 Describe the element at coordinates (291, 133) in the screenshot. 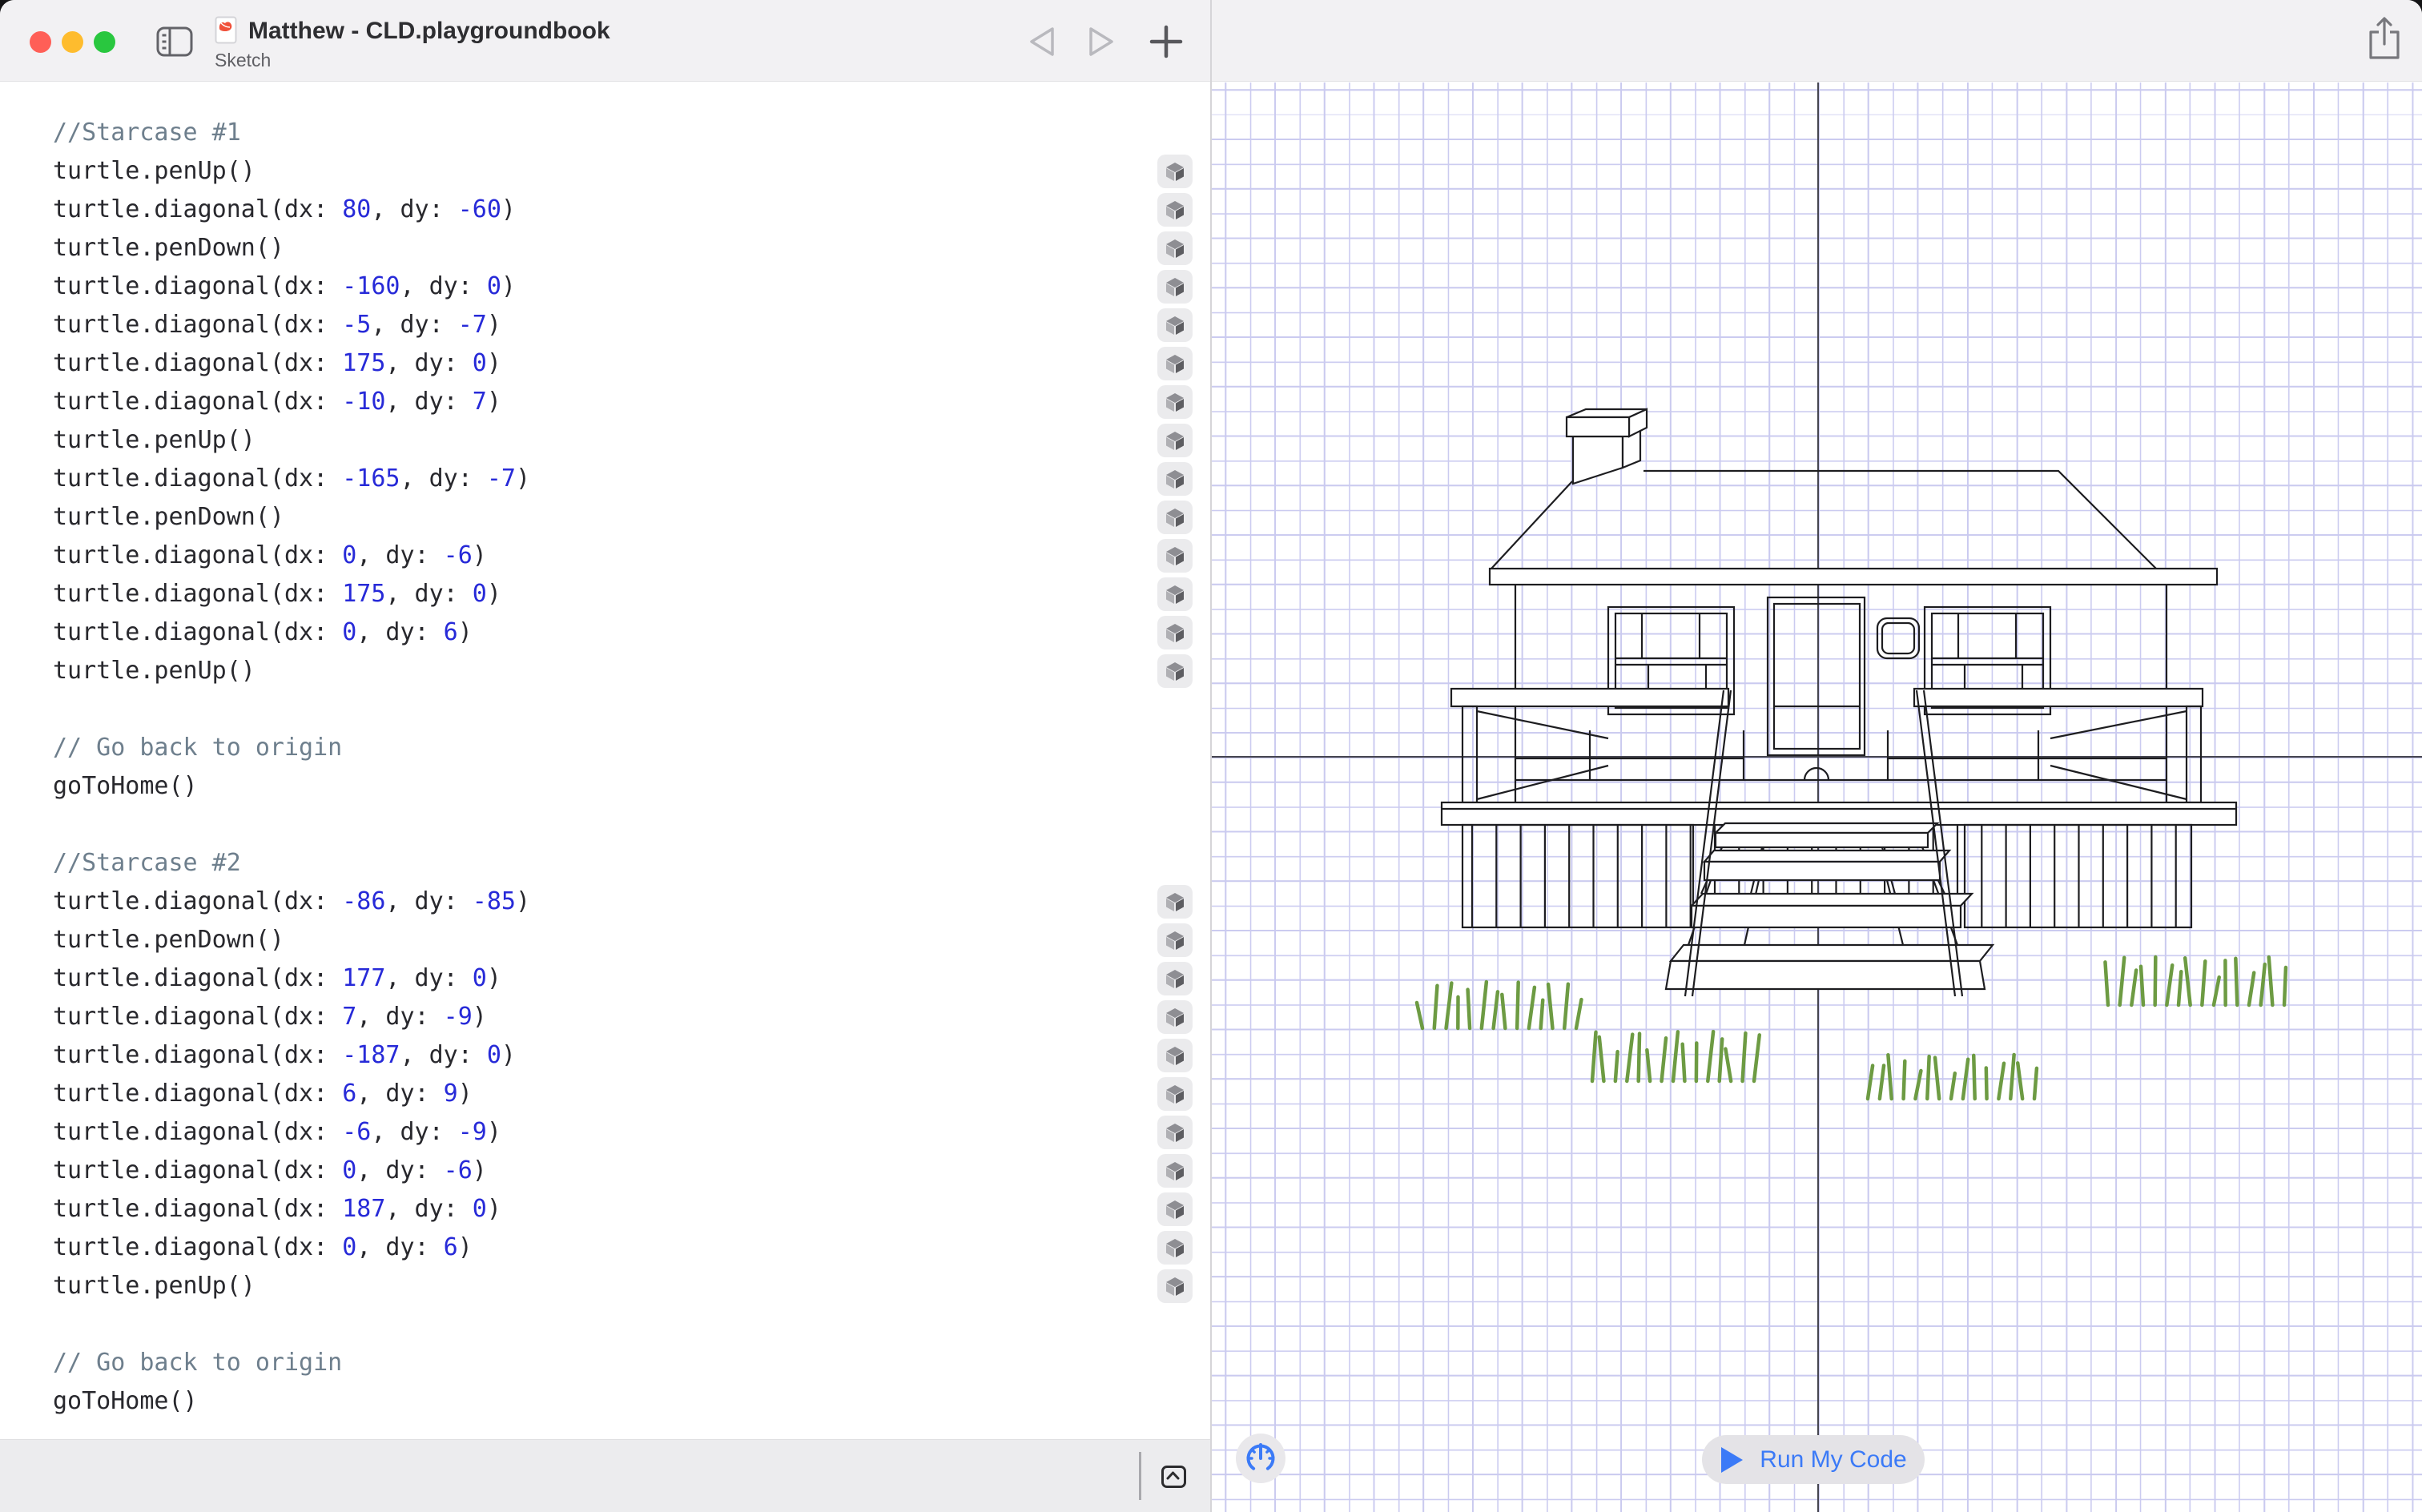

I see `code-line: //Starcase #1` at that location.